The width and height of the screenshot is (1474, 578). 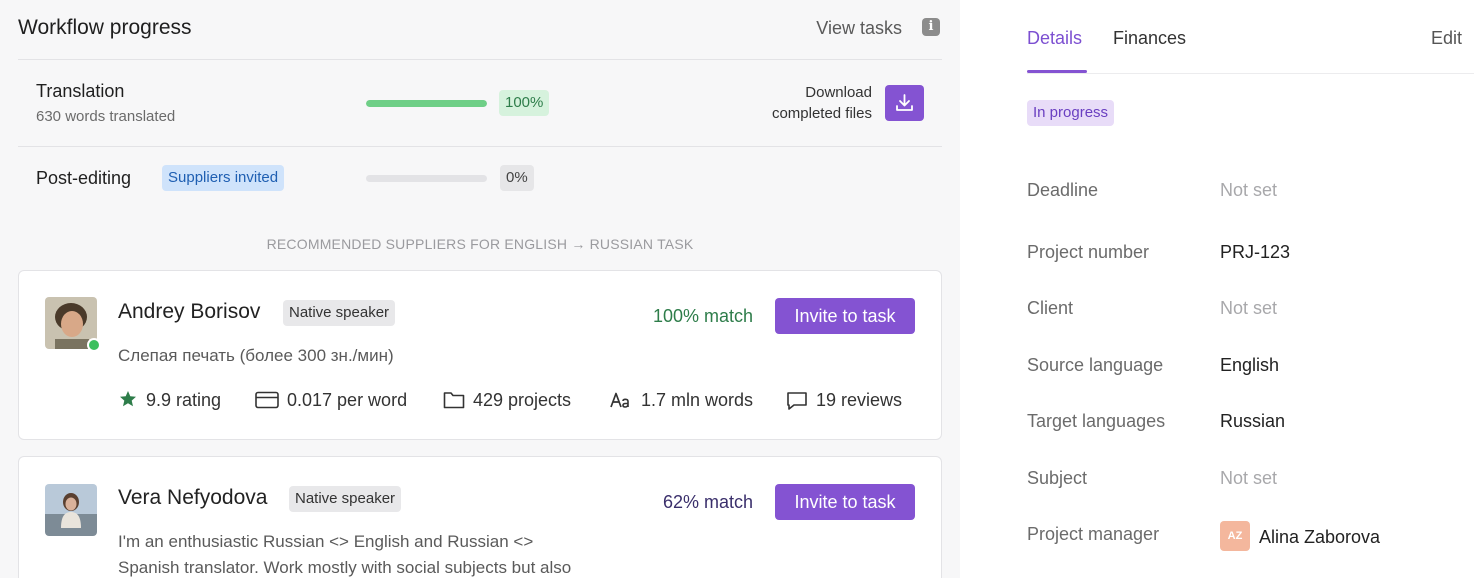 I want to click on subject-label: Subject, so click(x=1057, y=478).